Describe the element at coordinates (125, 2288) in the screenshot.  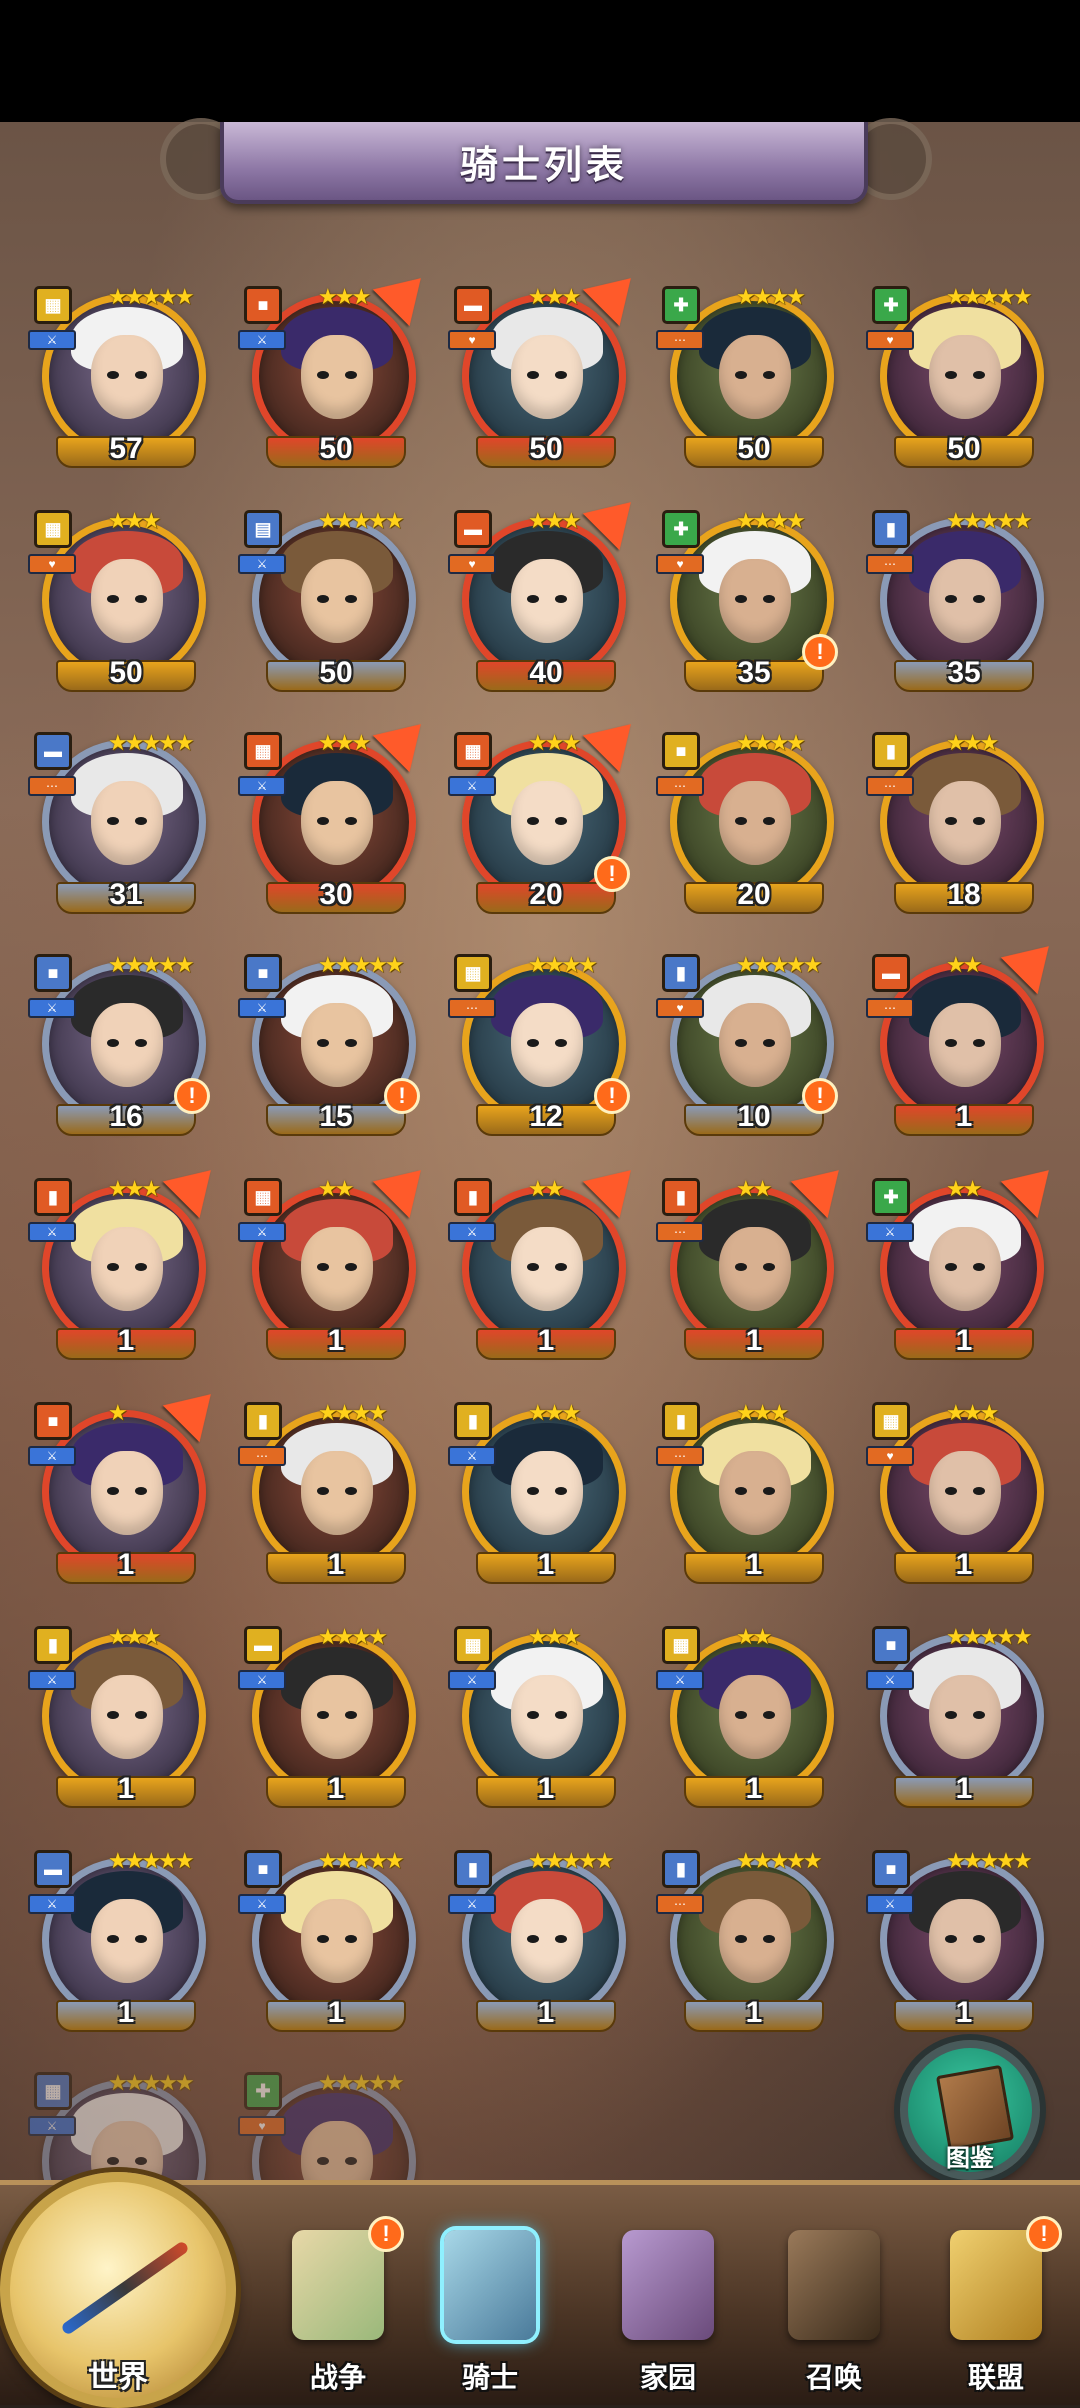
I see `compass-icon` at that location.